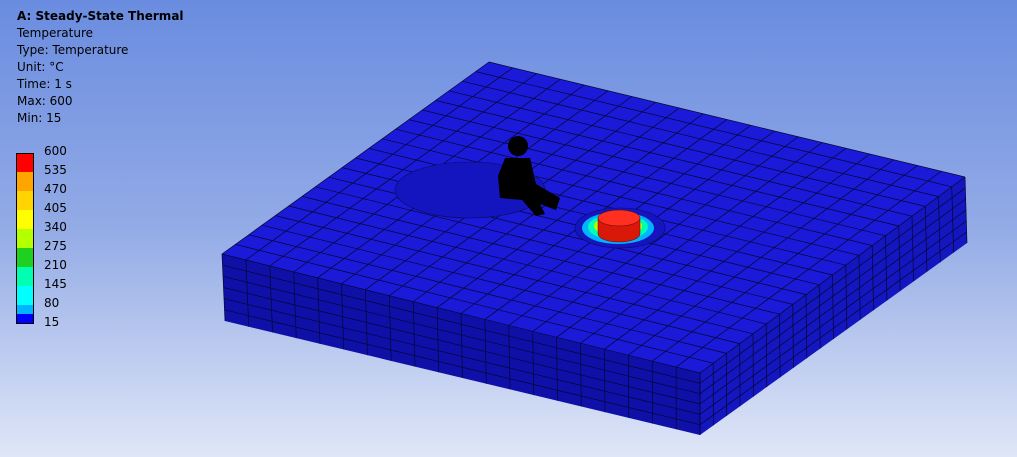 This screenshot has width=1017, height=457. I want to click on legend-bottom-swatch, so click(25, 319).